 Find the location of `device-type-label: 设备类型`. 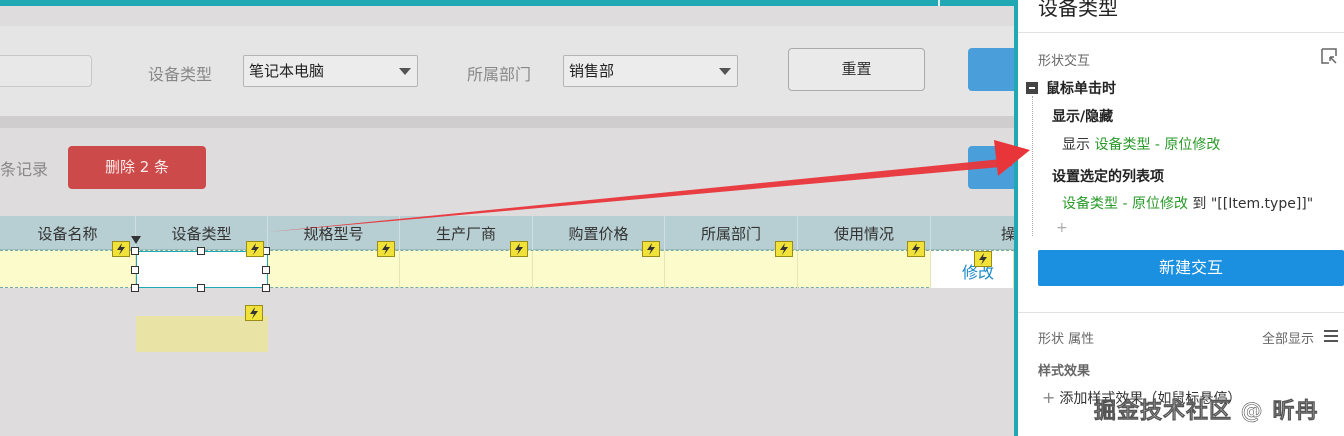

device-type-label: 设备类型 is located at coordinates (180, 74).